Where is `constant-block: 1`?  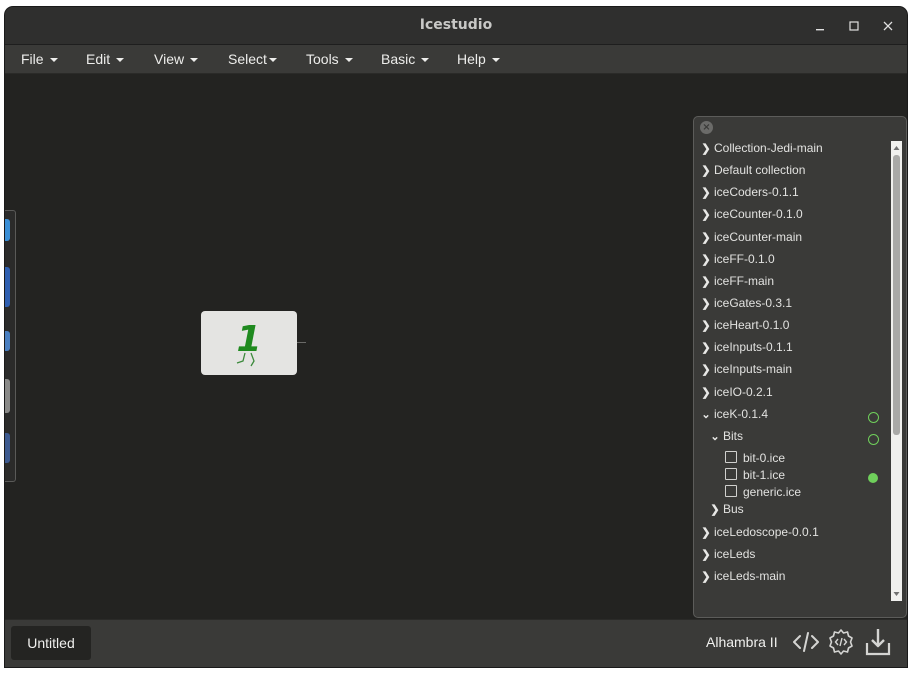 constant-block: 1 is located at coordinates (249, 343).